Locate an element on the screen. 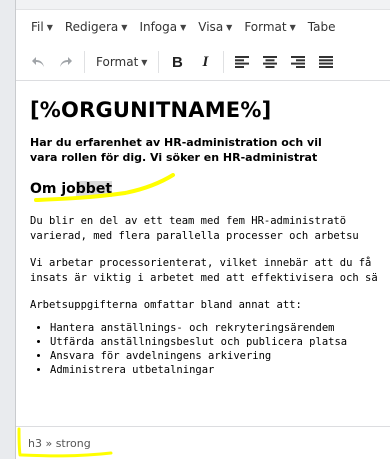  align-justify-icon is located at coordinates (326, 62).